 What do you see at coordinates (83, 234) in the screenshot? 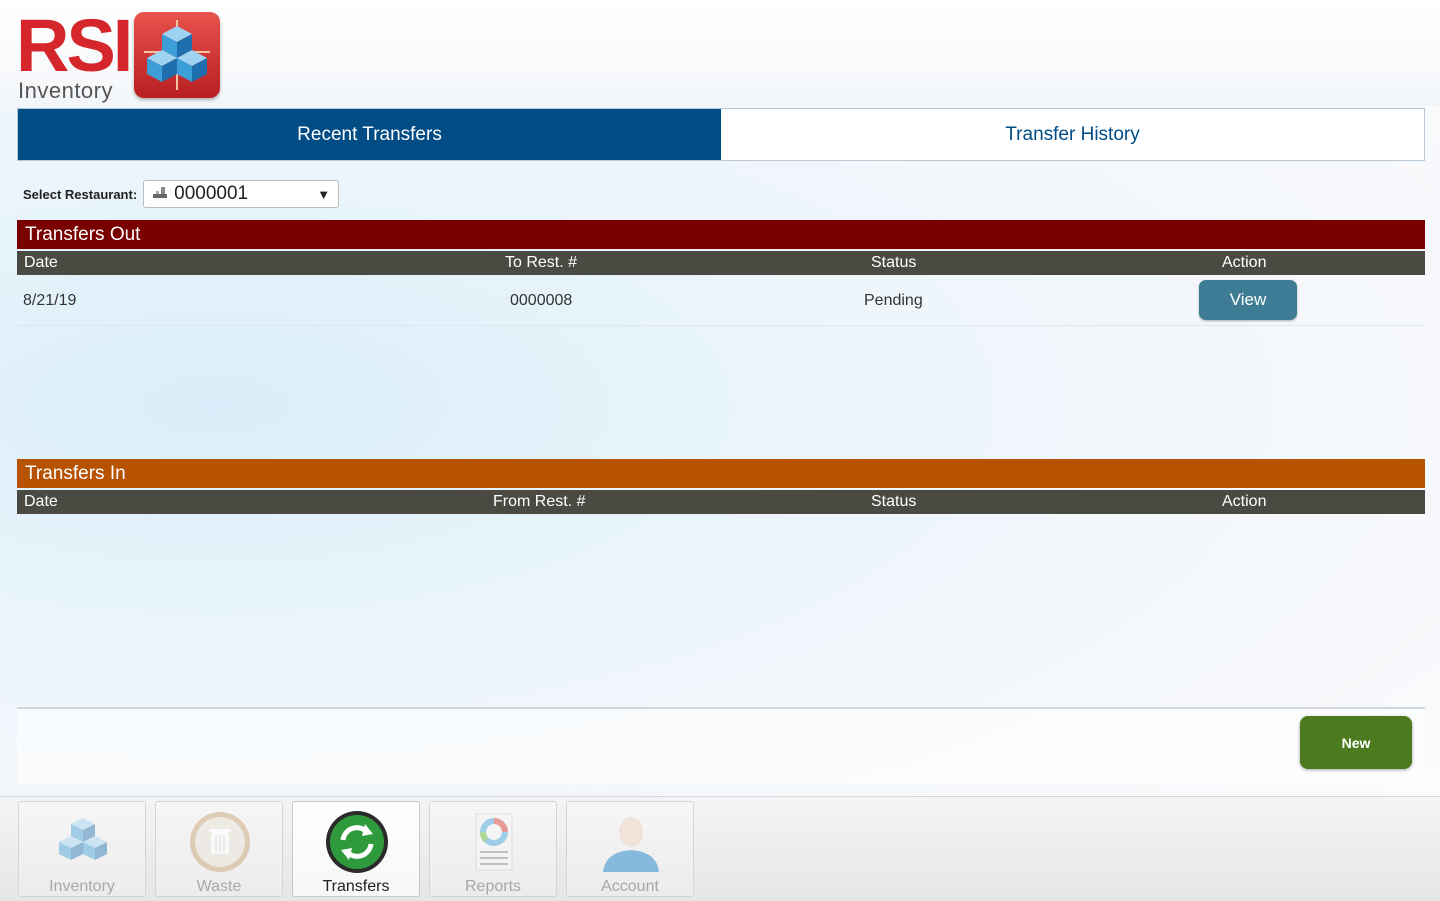
I see `transfers-out-title: Transfers Out` at bounding box center [83, 234].